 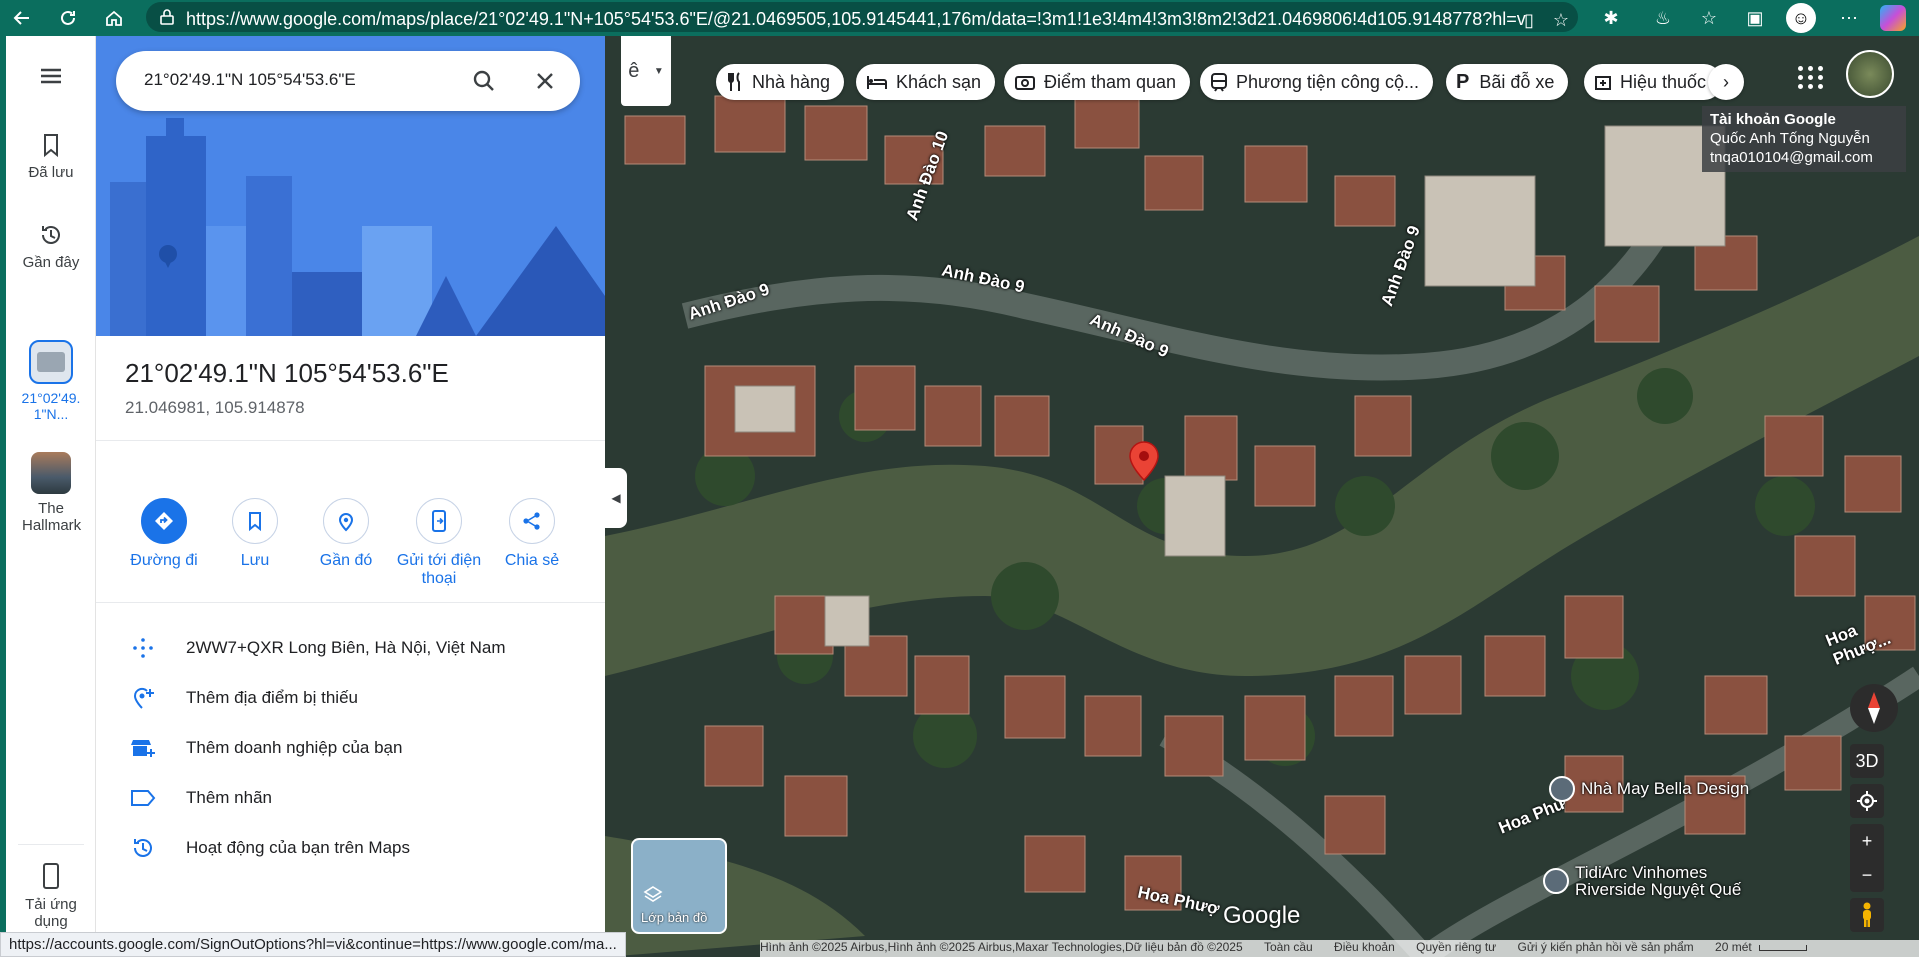 I want to click on rail-recent: Gần đây, so click(x=51, y=246).